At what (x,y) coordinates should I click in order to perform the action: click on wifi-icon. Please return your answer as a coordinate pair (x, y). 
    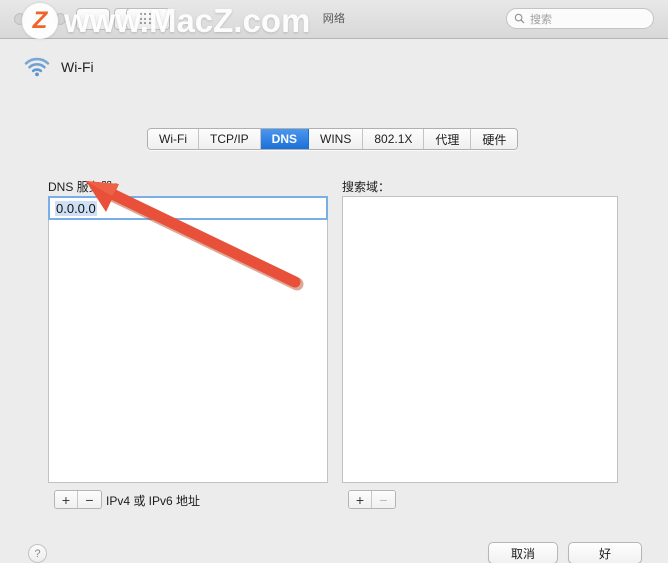
    Looking at the image, I should click on (37, 67).